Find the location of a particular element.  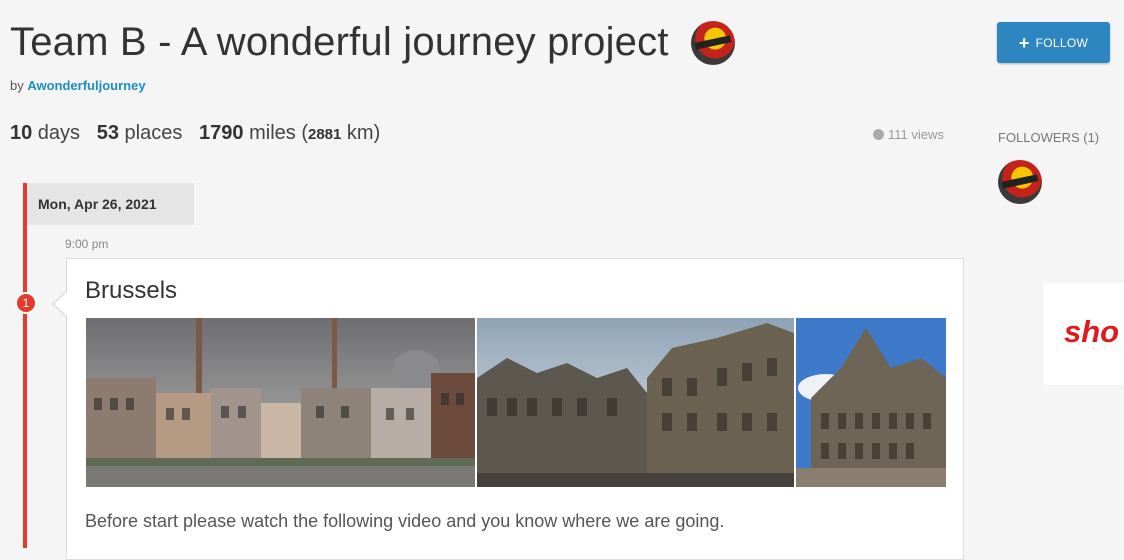

card-arrow-inner is located at coordinates (61, 304).